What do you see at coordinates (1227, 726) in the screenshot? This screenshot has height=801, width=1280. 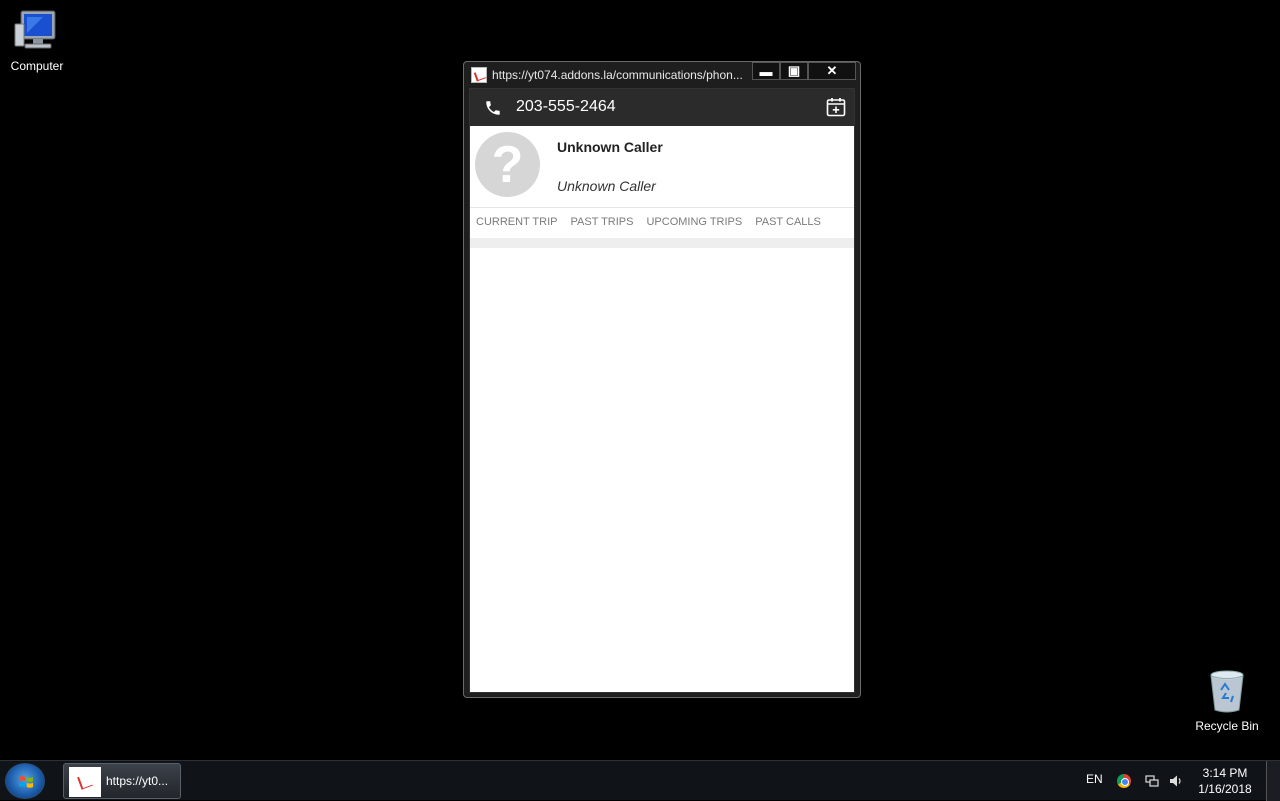 I see `desktop-icon-label: Recycle Bin` at bounding box center [1227, 726].